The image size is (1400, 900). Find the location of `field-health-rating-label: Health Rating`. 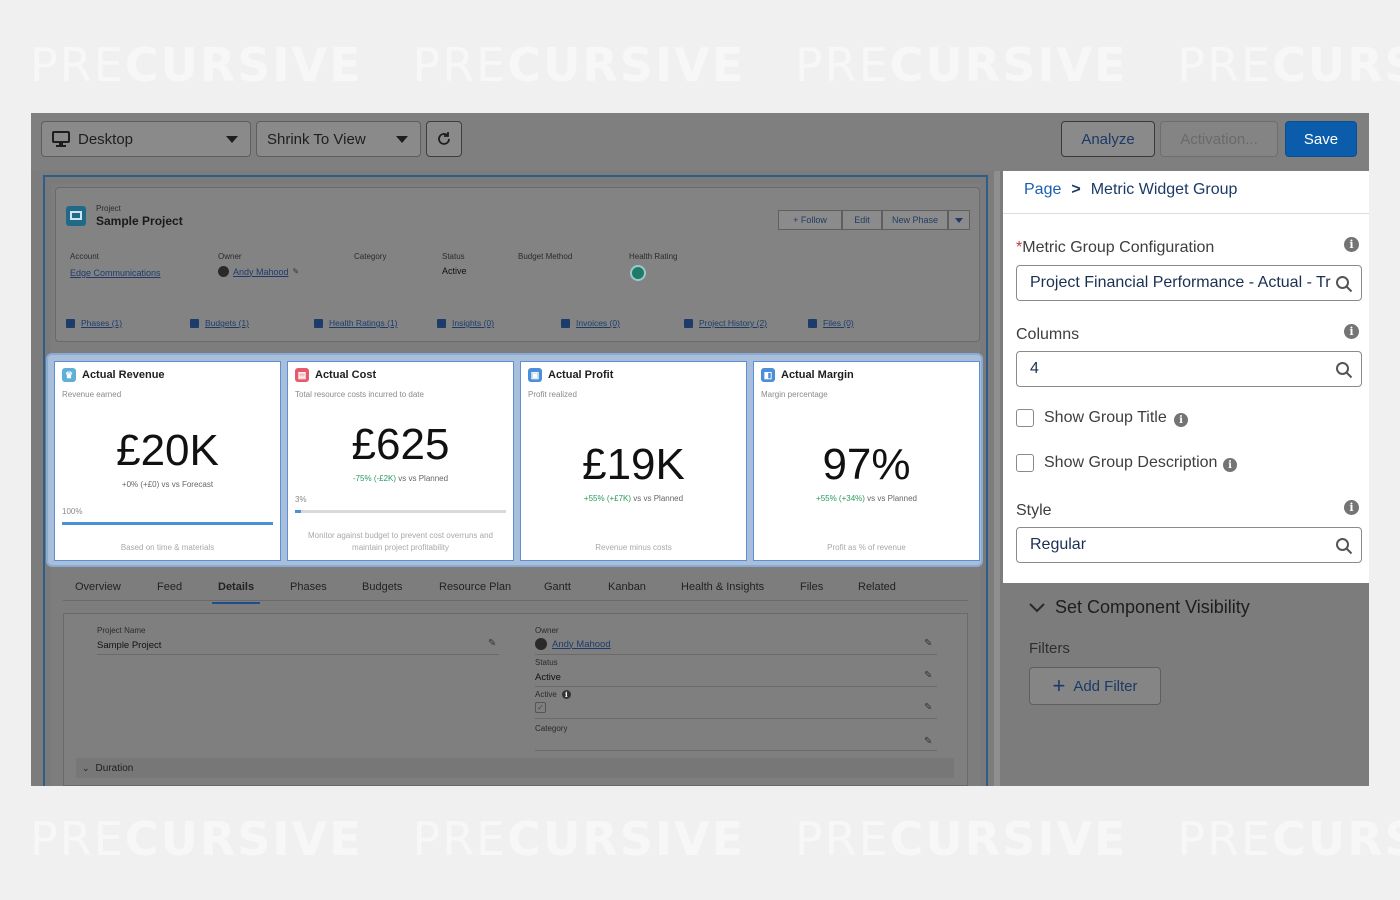

field-health-rating-label: Health Rating is located at coordinates (653, 256).